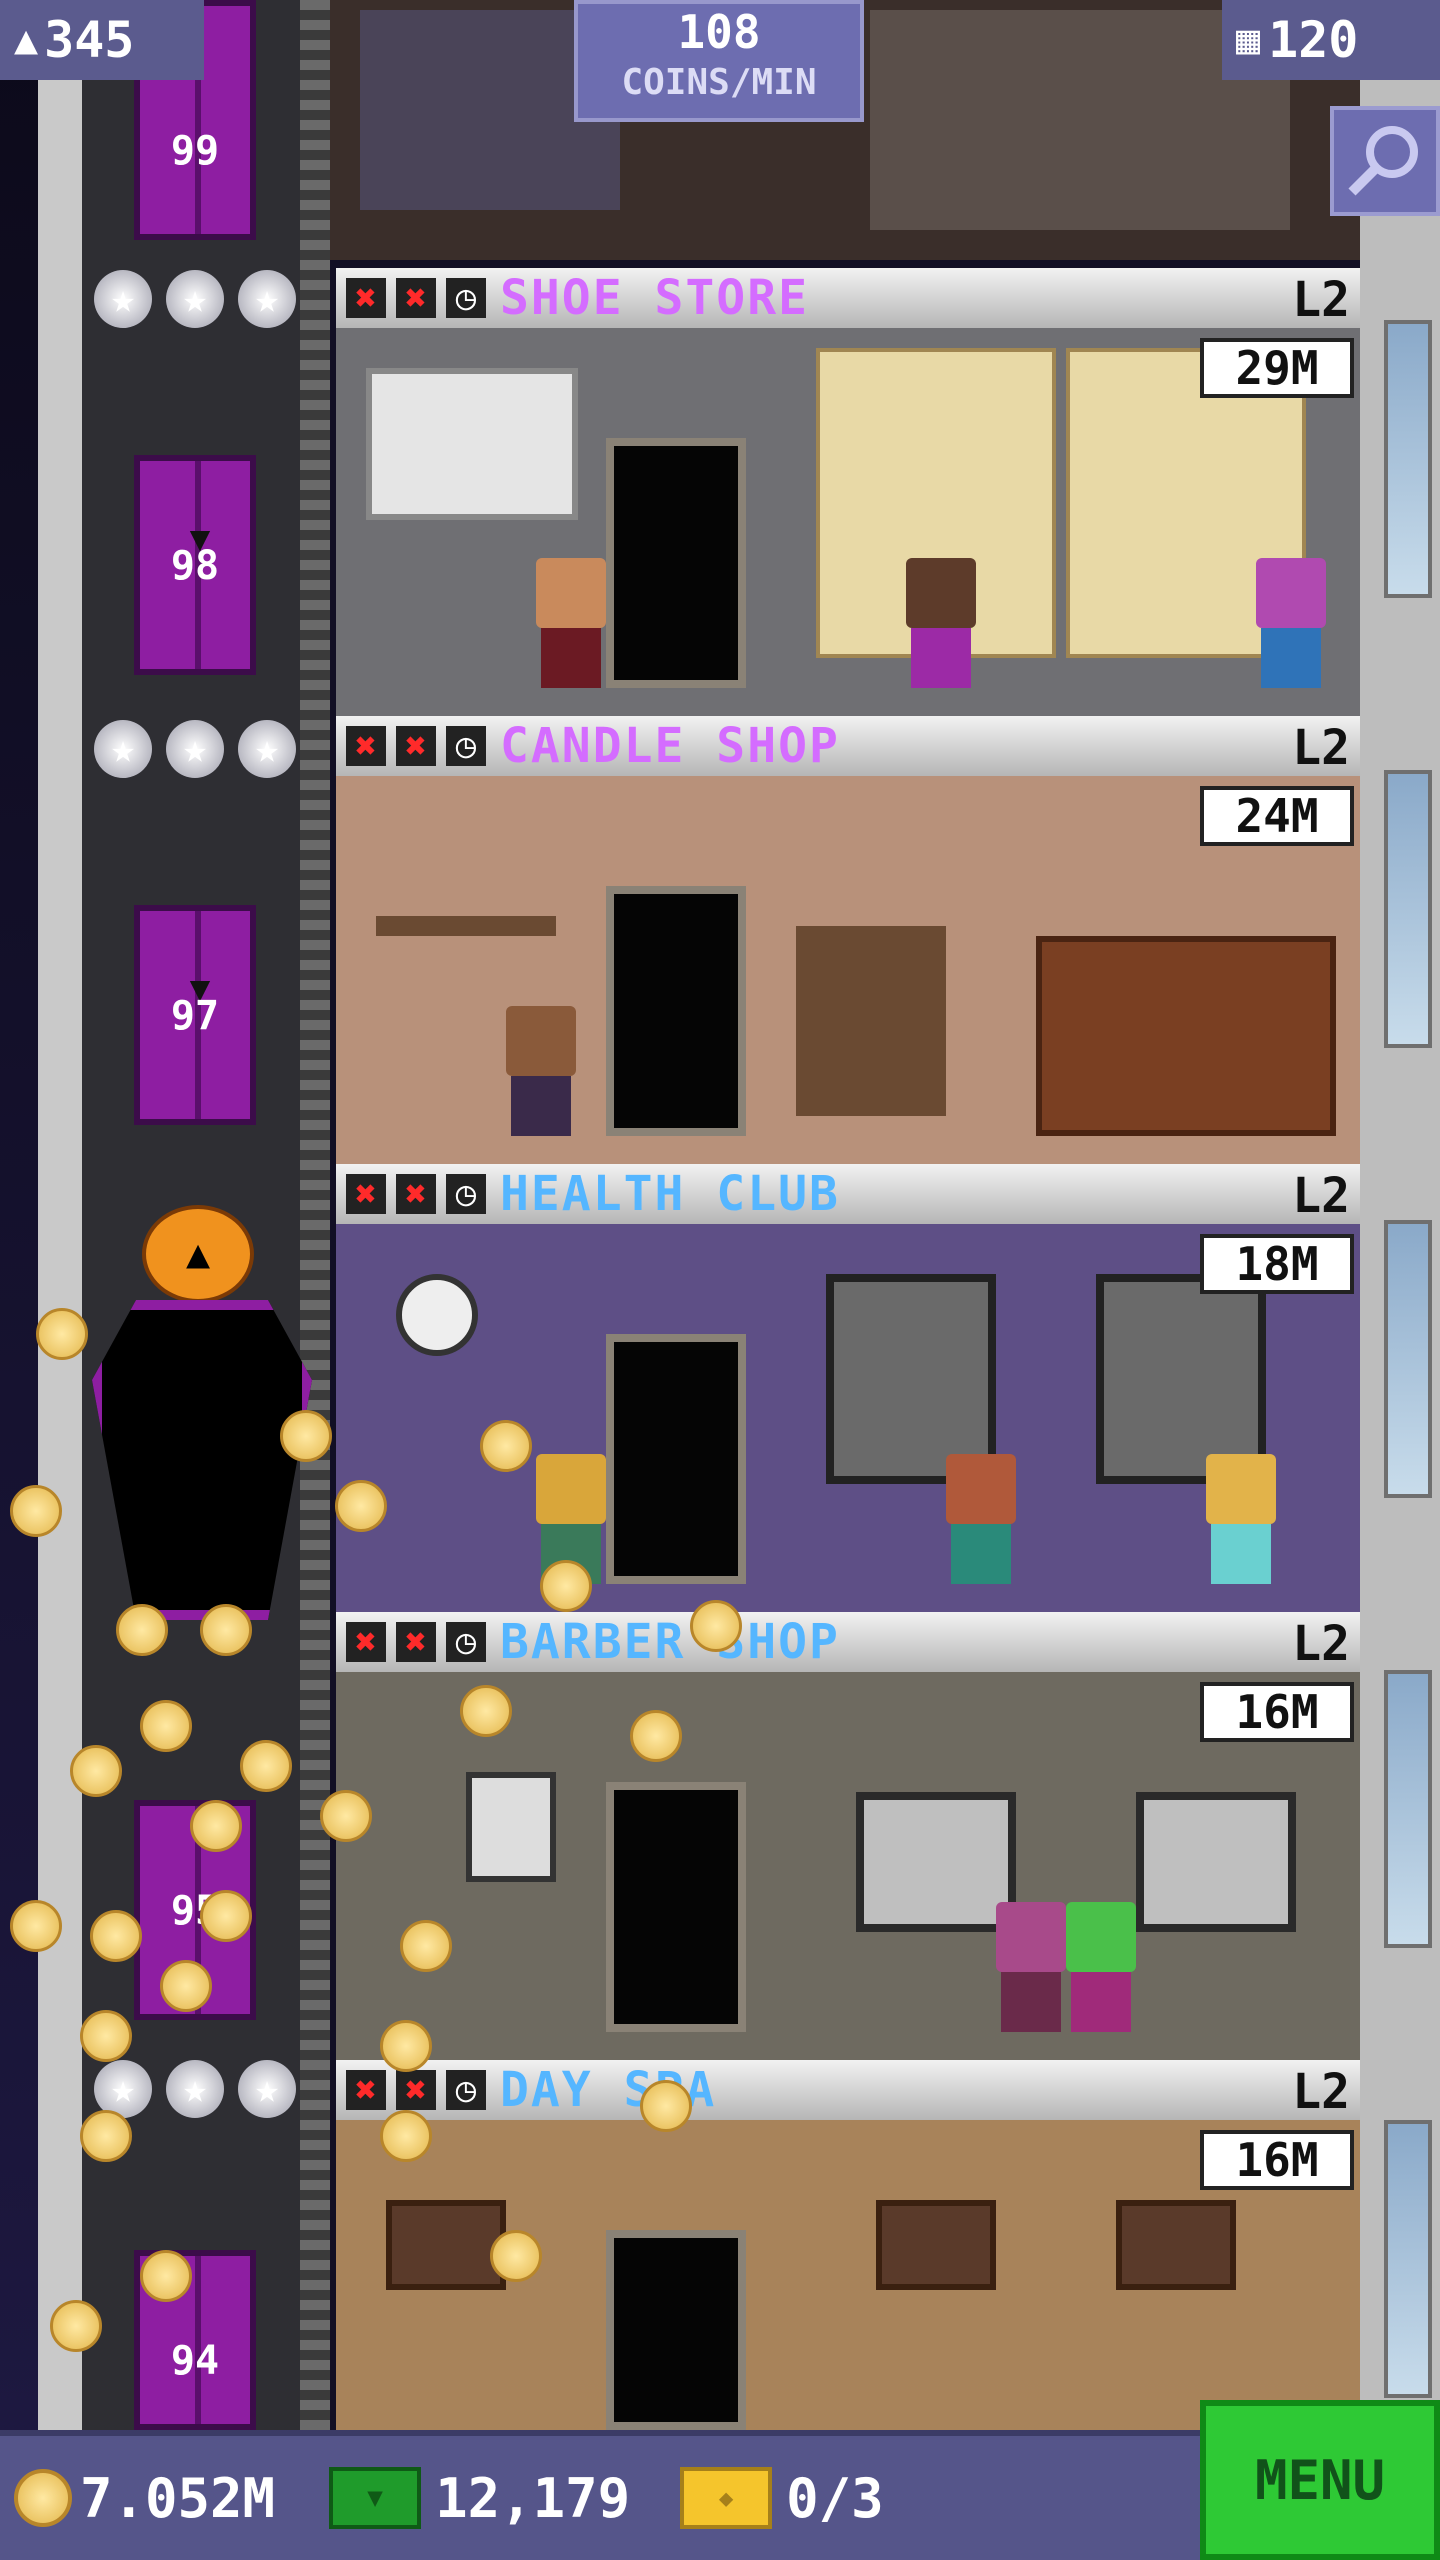 The width and height of the screenshot is (1440, 2560). What do you see at coordinates (719, 61) in the screenshot?
I see `coins-per-minute: 108 COINS/MIN` at bounding box center [719, 61].